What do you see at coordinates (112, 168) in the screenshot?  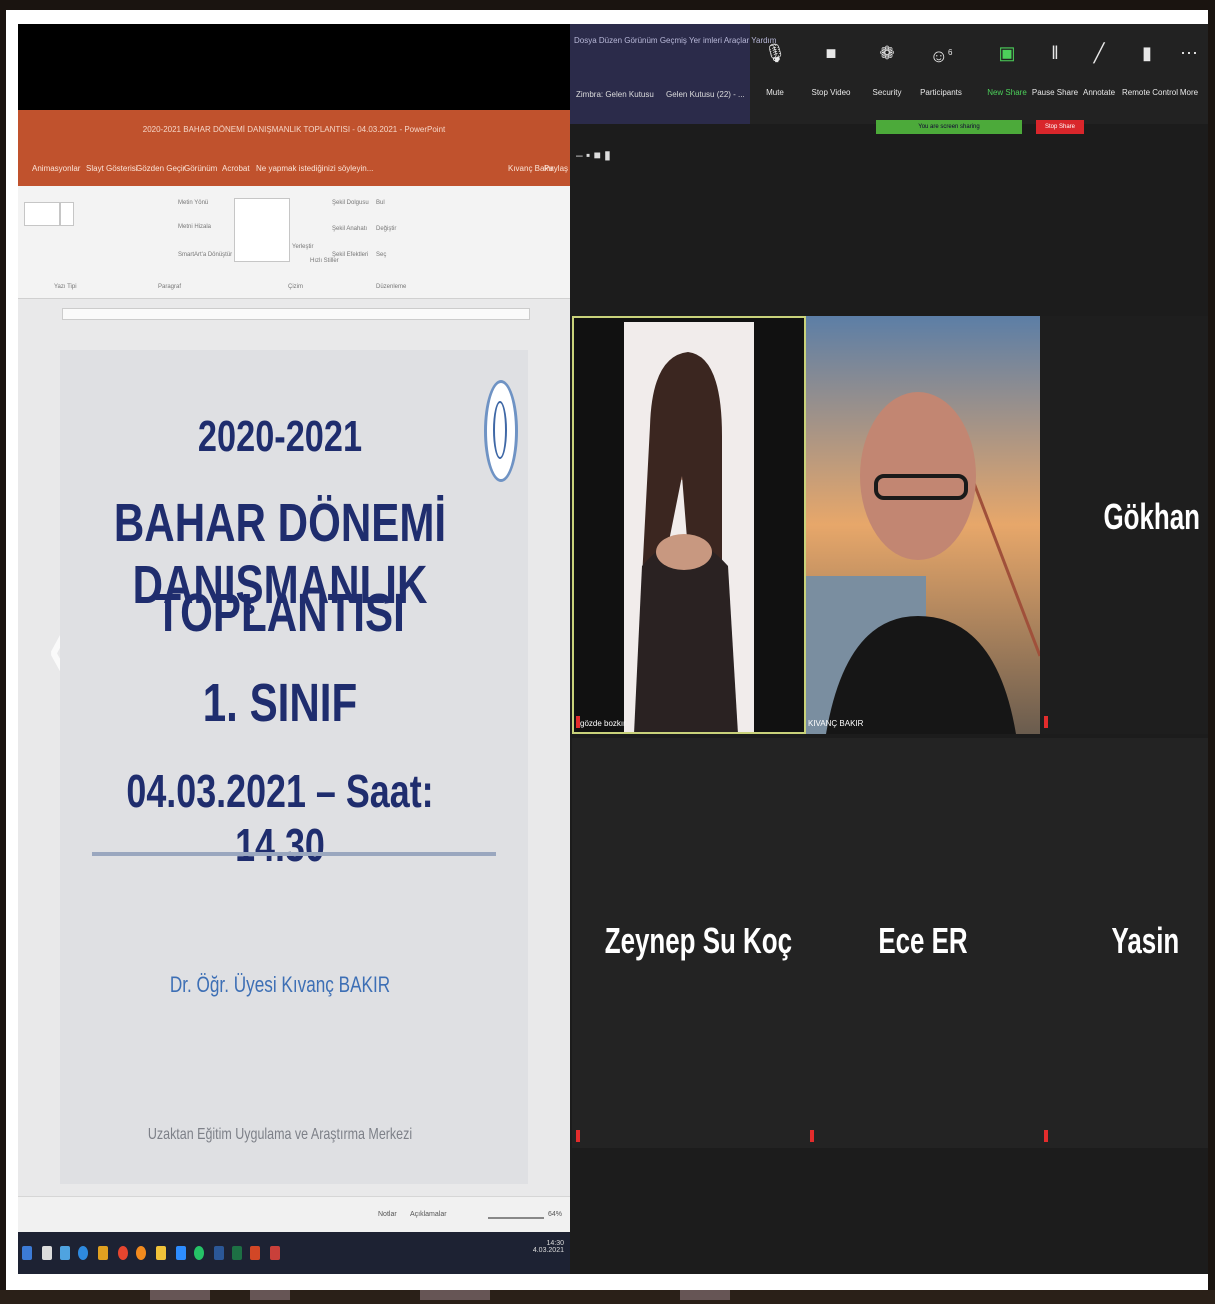 I see `tab-slideshow: Slayt Gösterisi` at bounding box center [112, 168].